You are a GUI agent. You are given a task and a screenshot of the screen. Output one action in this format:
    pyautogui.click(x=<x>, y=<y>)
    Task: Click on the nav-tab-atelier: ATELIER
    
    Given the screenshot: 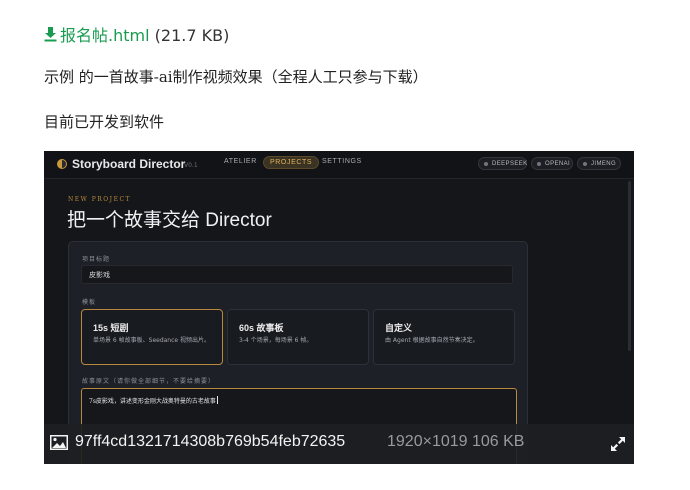 What is the action you would take?
    pyautogui.click(x=240, y=161)
    